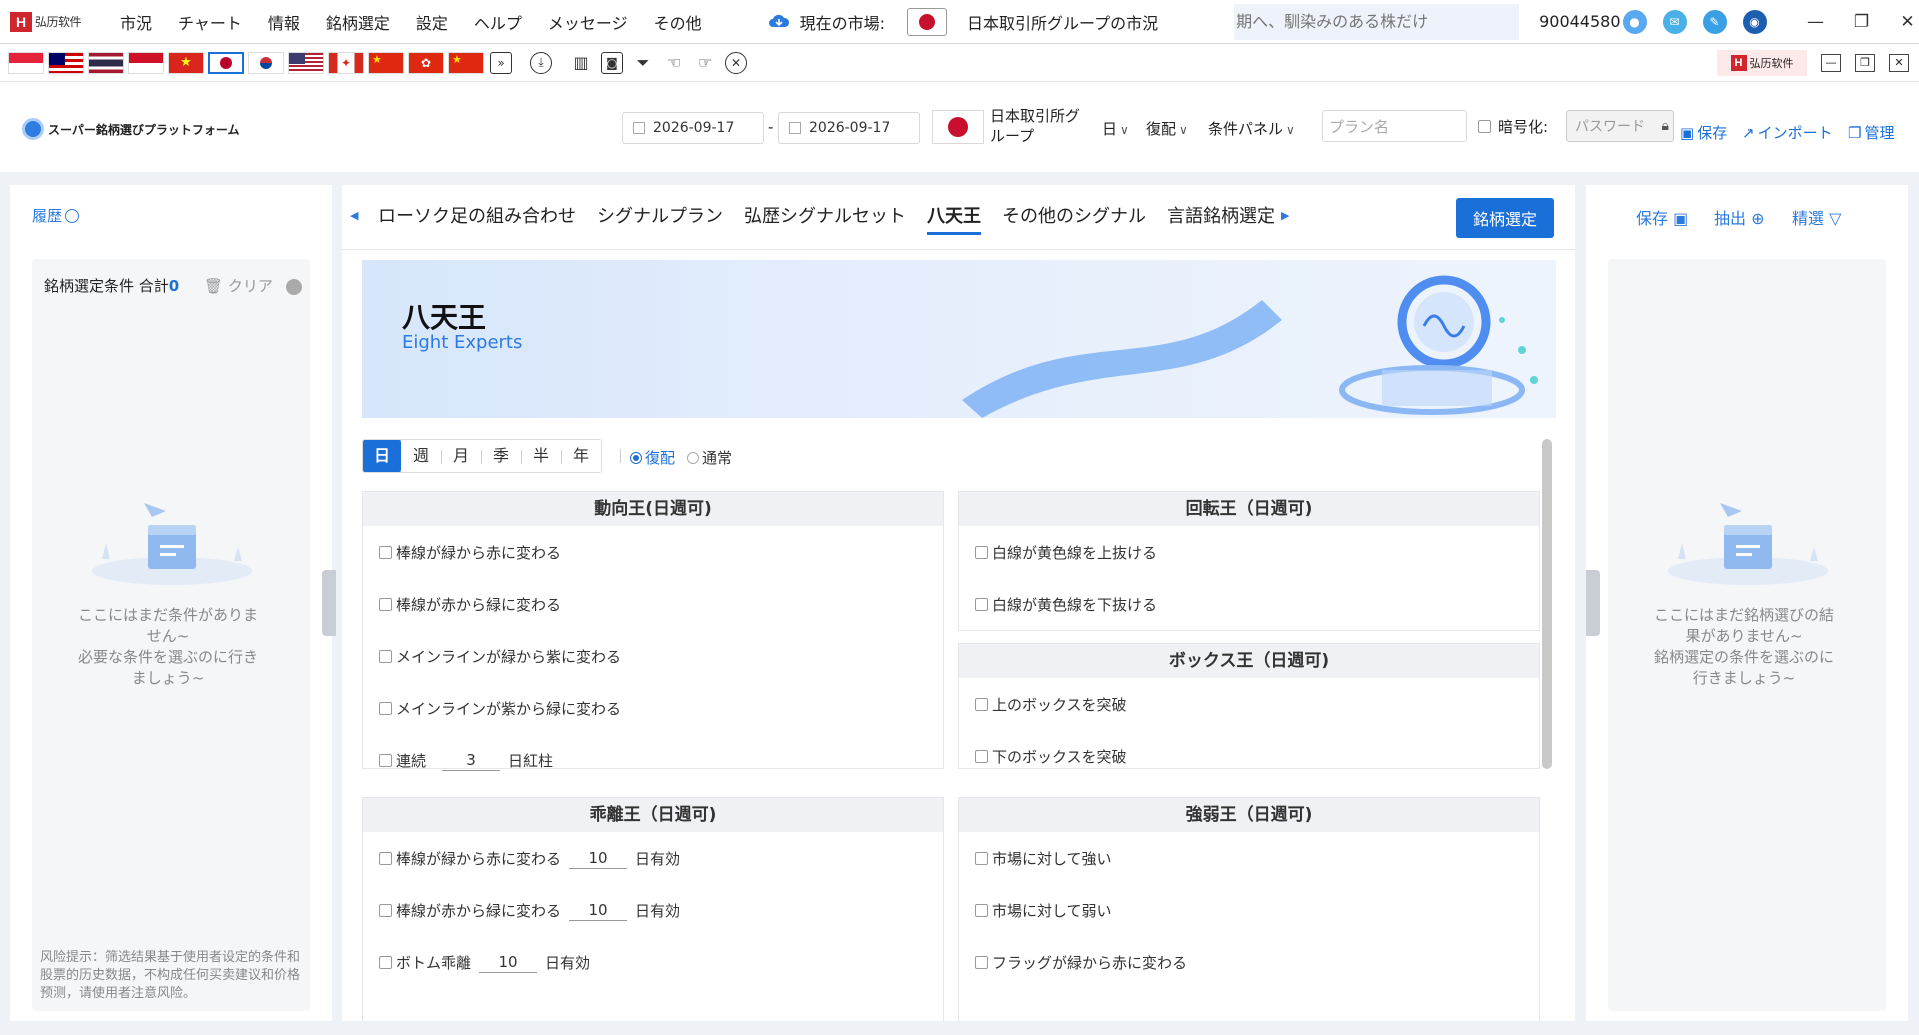  I want to click on close-window-icon: ✕, so click(1908, 22).